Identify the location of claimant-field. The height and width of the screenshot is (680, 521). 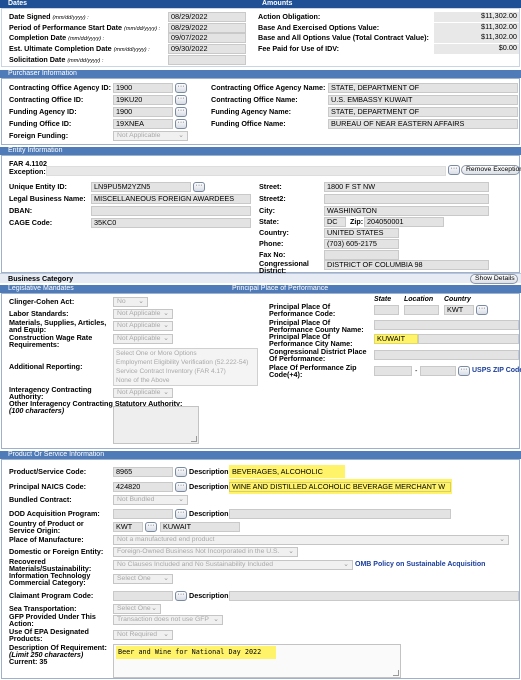
(143, 596).